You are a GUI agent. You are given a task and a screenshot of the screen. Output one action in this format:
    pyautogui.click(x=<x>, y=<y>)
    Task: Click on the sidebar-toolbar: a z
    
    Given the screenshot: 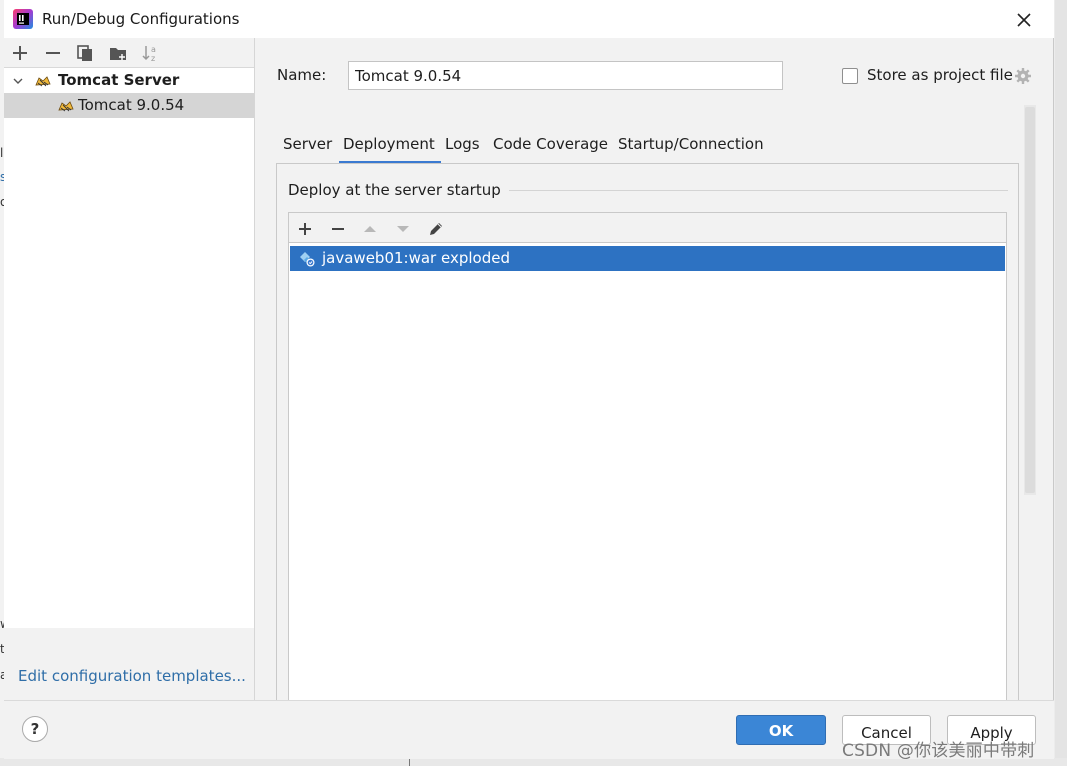 What is the action you would take?
    pyautogui.click(x=129, y=53)
    